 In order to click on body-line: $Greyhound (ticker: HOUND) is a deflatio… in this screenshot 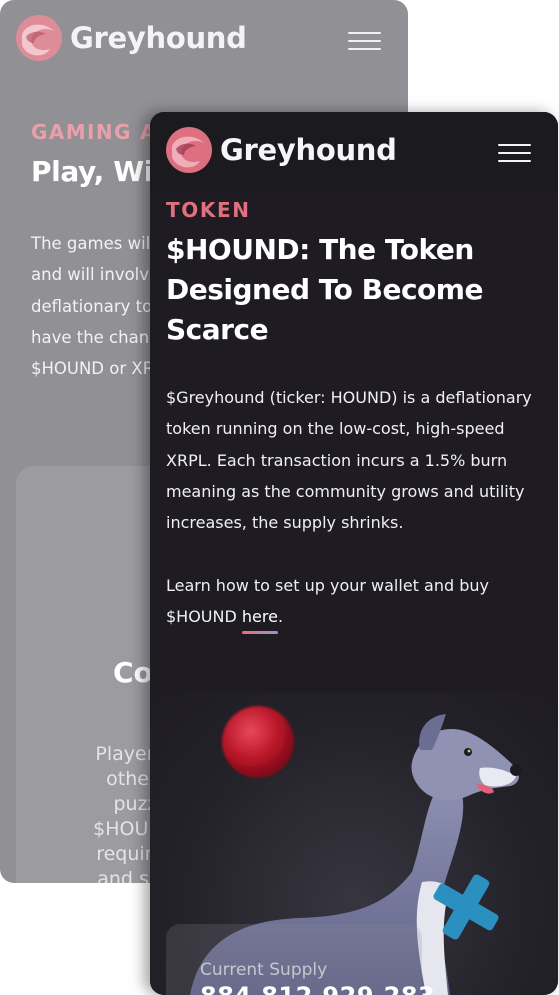, I will do `click(349, 397)`.